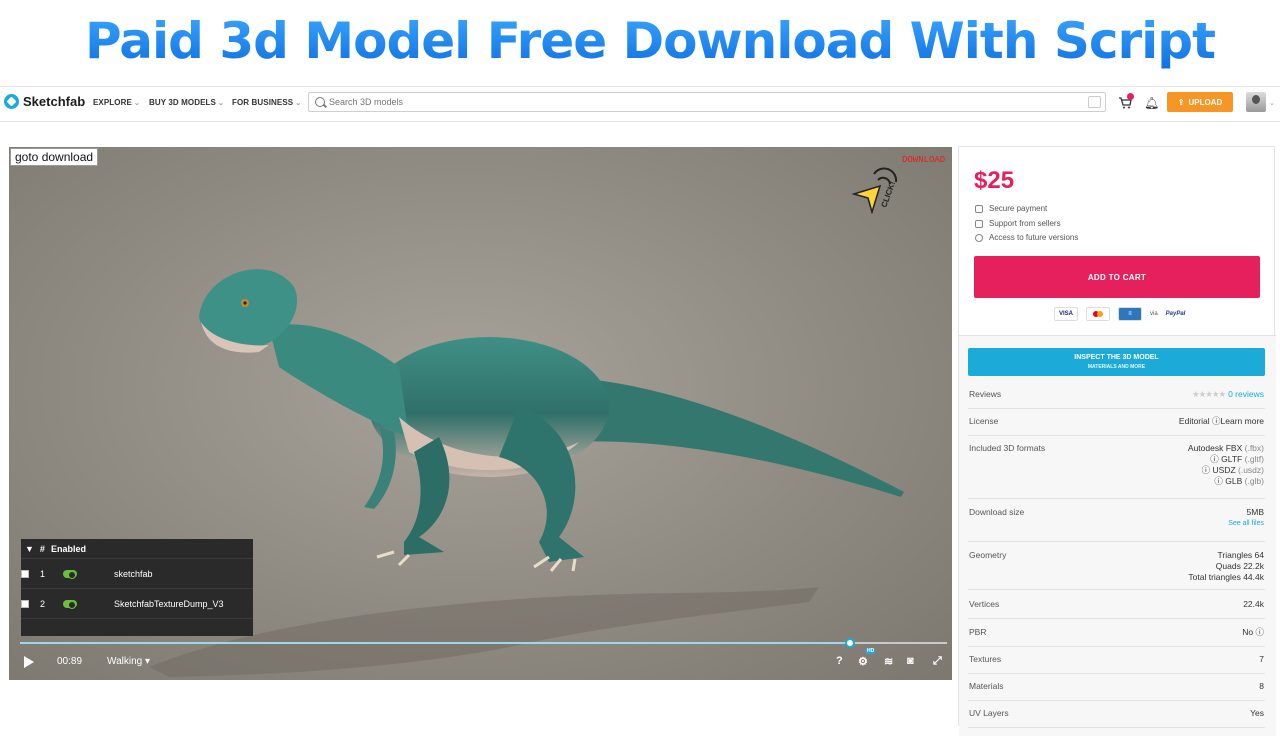  Describe the element at coordinates (1116, 664) in the screenshot. I see `spec-textures: Textures 7` at that location.